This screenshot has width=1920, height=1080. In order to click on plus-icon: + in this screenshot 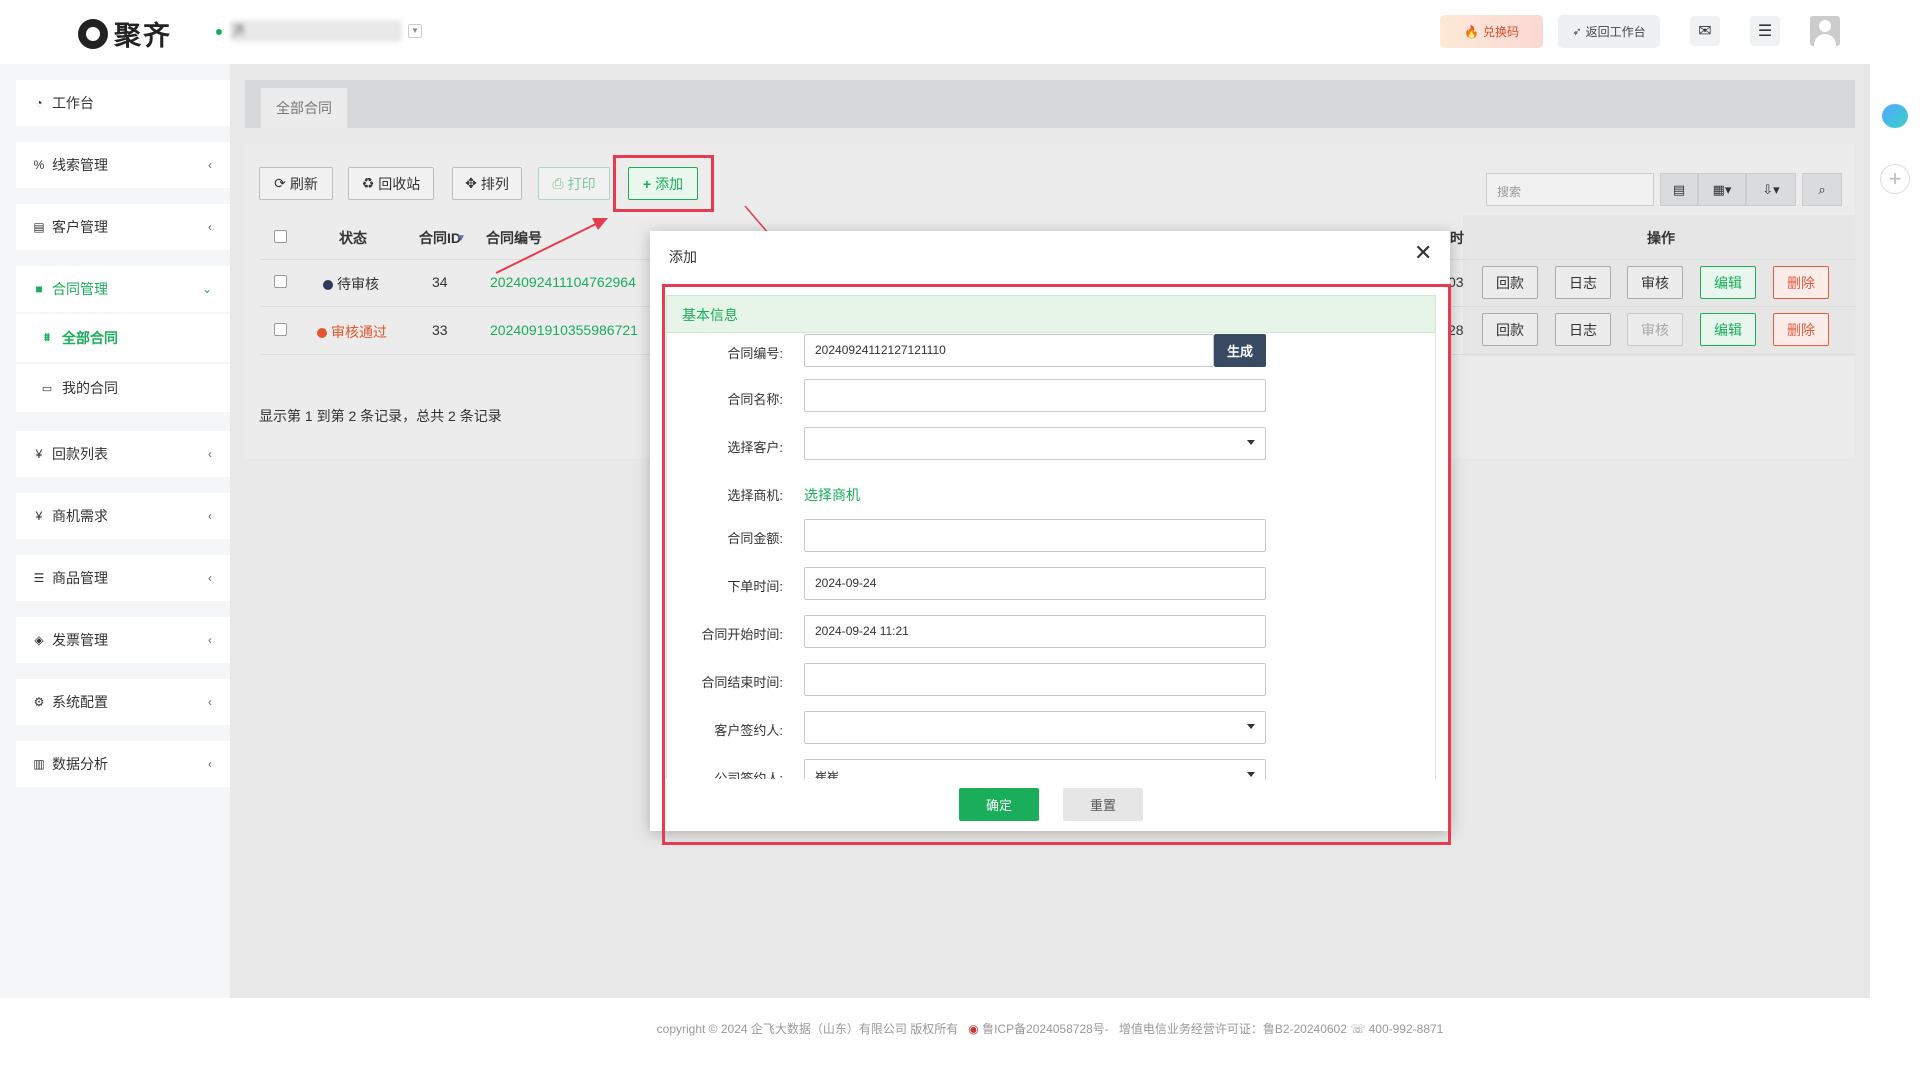, I will do `click(1895, 179)`.